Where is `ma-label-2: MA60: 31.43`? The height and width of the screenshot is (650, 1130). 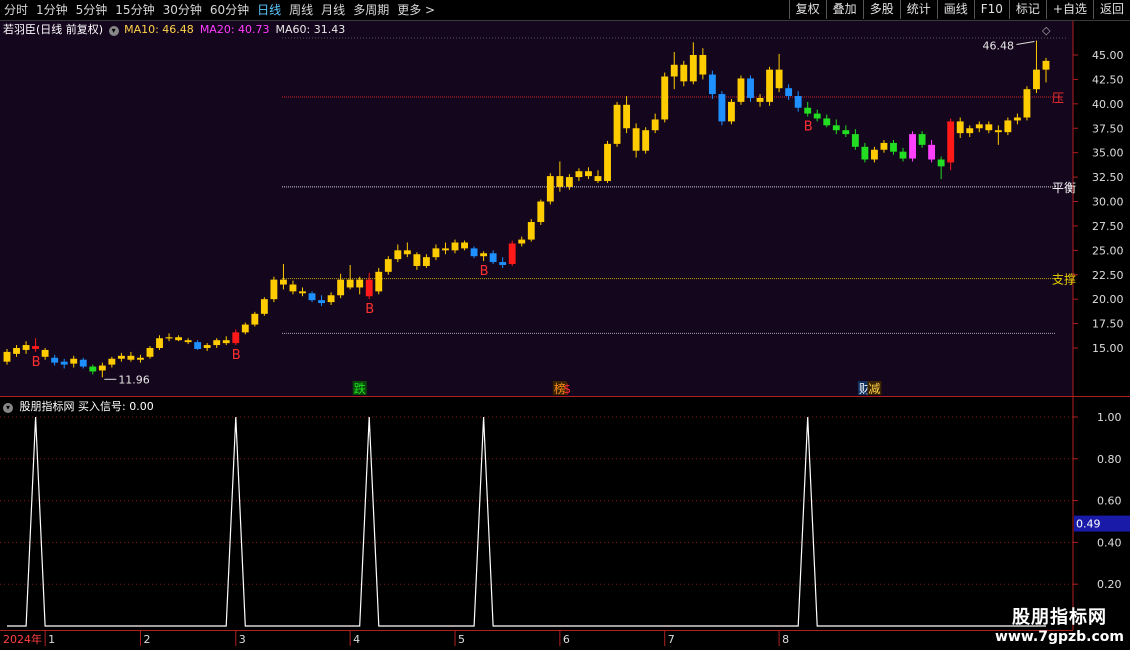 ma-label-2: MA60: 31.43 is located at coordinates (310, 29).